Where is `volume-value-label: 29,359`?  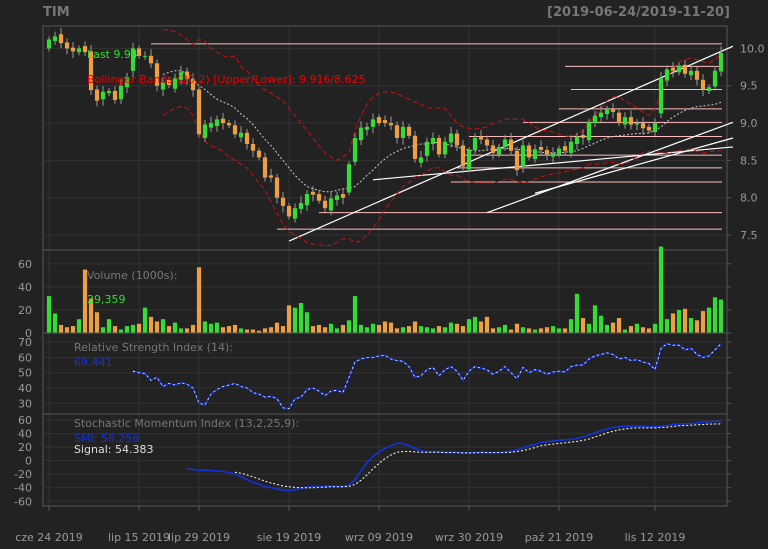 volume-value-label: 29,359 is located at coordinates (106, 299).